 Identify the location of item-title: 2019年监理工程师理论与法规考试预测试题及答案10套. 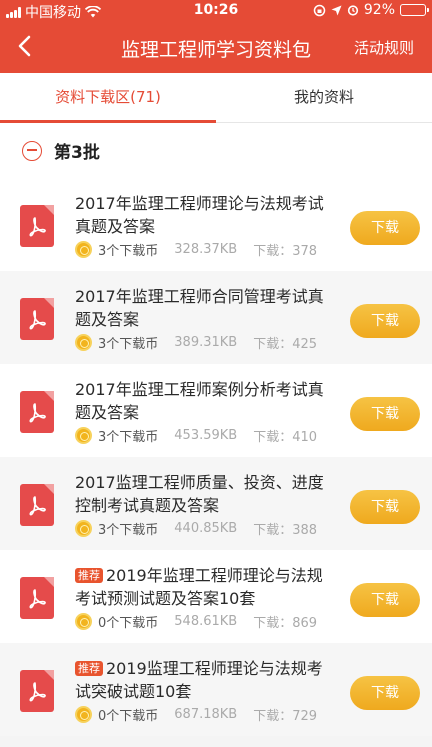
(199, 587).